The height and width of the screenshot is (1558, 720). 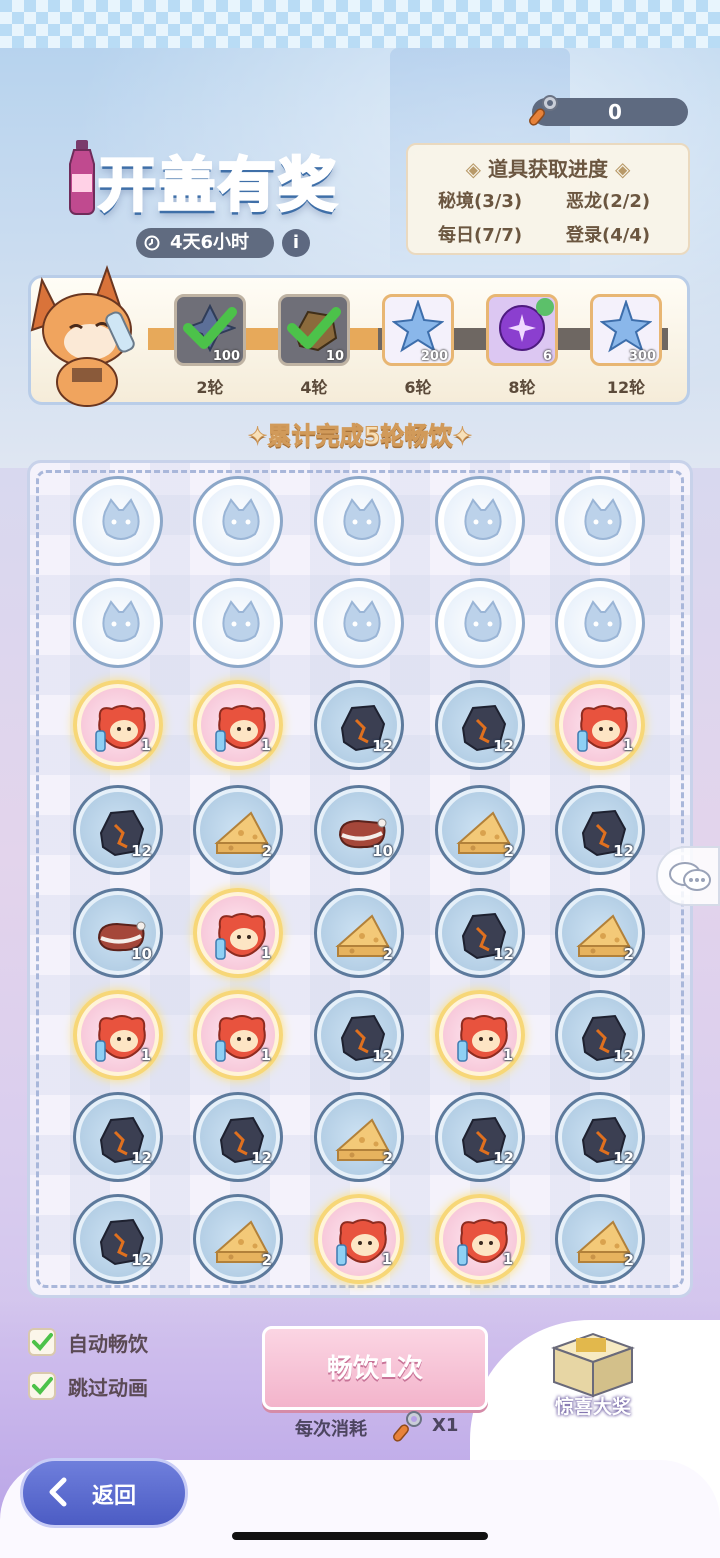 I want to click on milestone-12: 300, so click(x=626, y=330).